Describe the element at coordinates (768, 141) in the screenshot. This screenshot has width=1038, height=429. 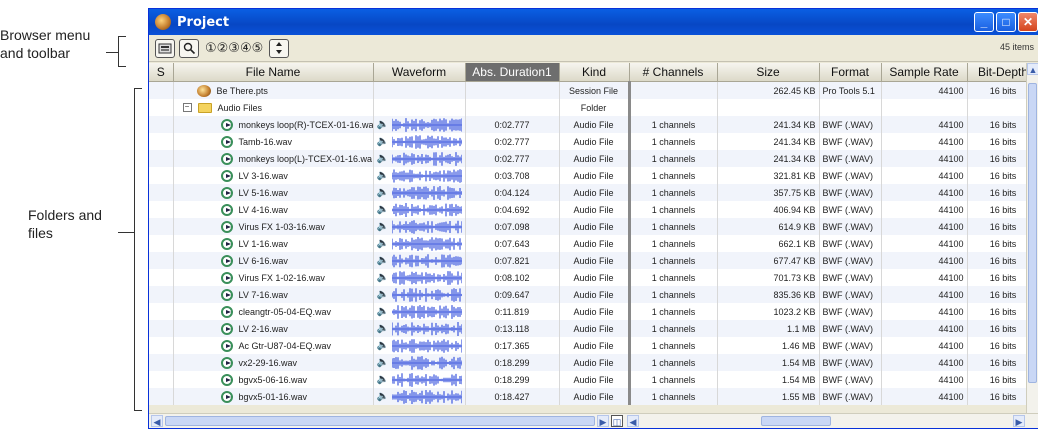
I see `size-cell: 241.34 KB` at that location.